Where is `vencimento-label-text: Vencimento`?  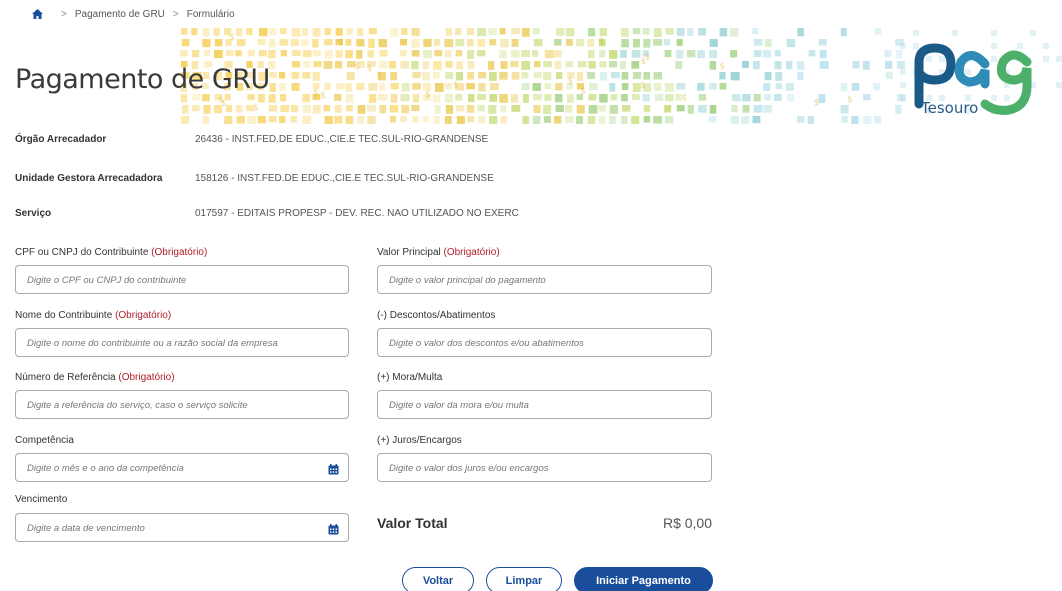 vencimento-label-text: Vencimento is located at coordinates (41, 499).